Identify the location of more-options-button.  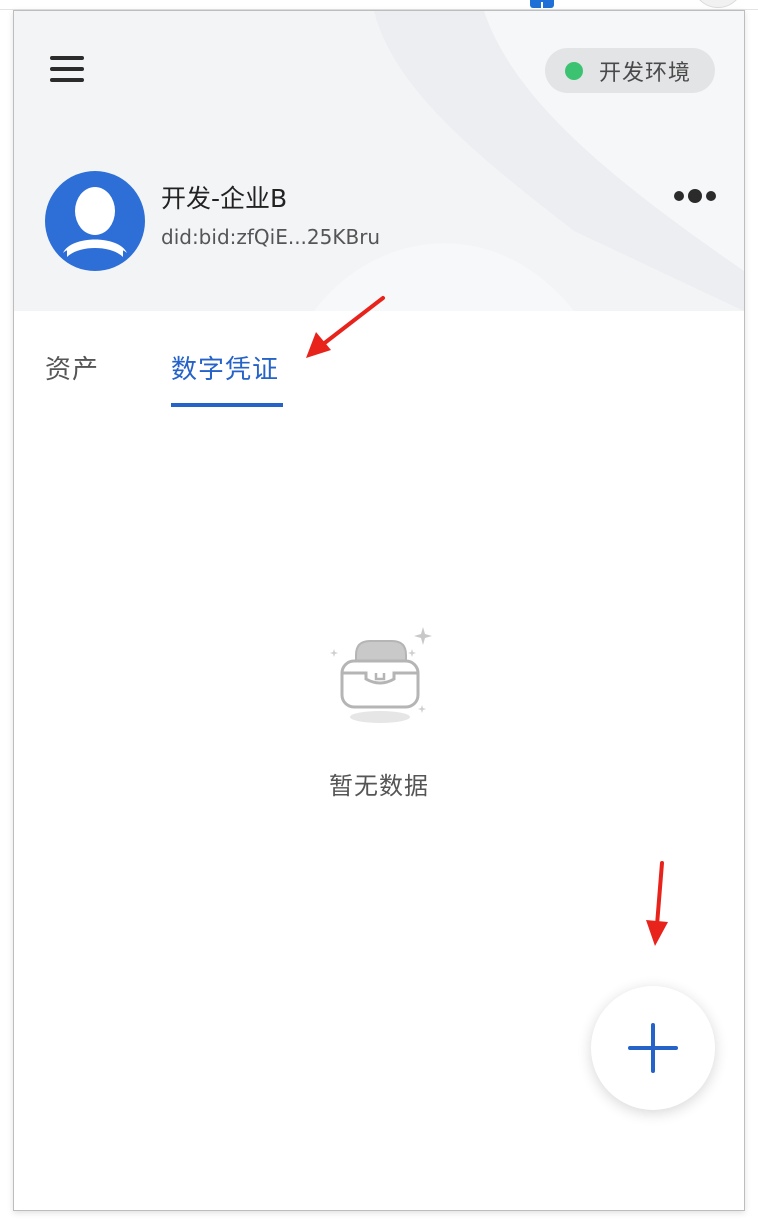
(692, 195).